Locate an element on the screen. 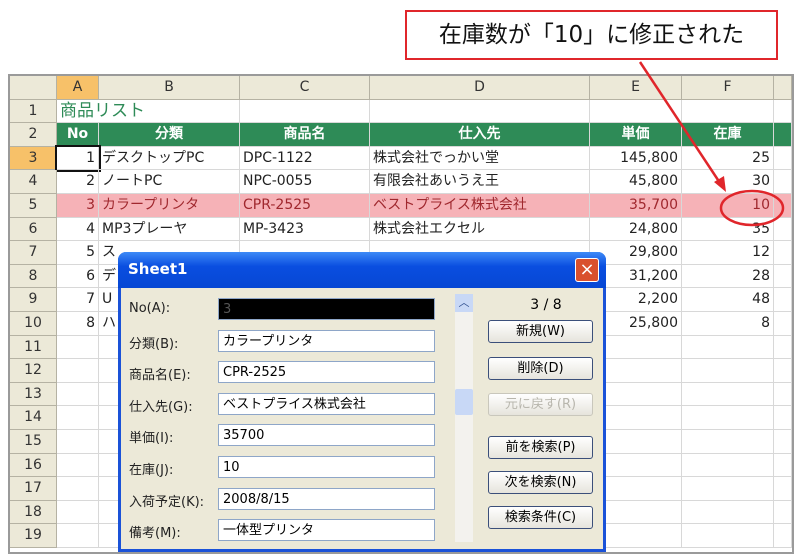 This screenshot has height=560, width=800. field-input: 2008/8/15 is located at coordinates (326, 498).